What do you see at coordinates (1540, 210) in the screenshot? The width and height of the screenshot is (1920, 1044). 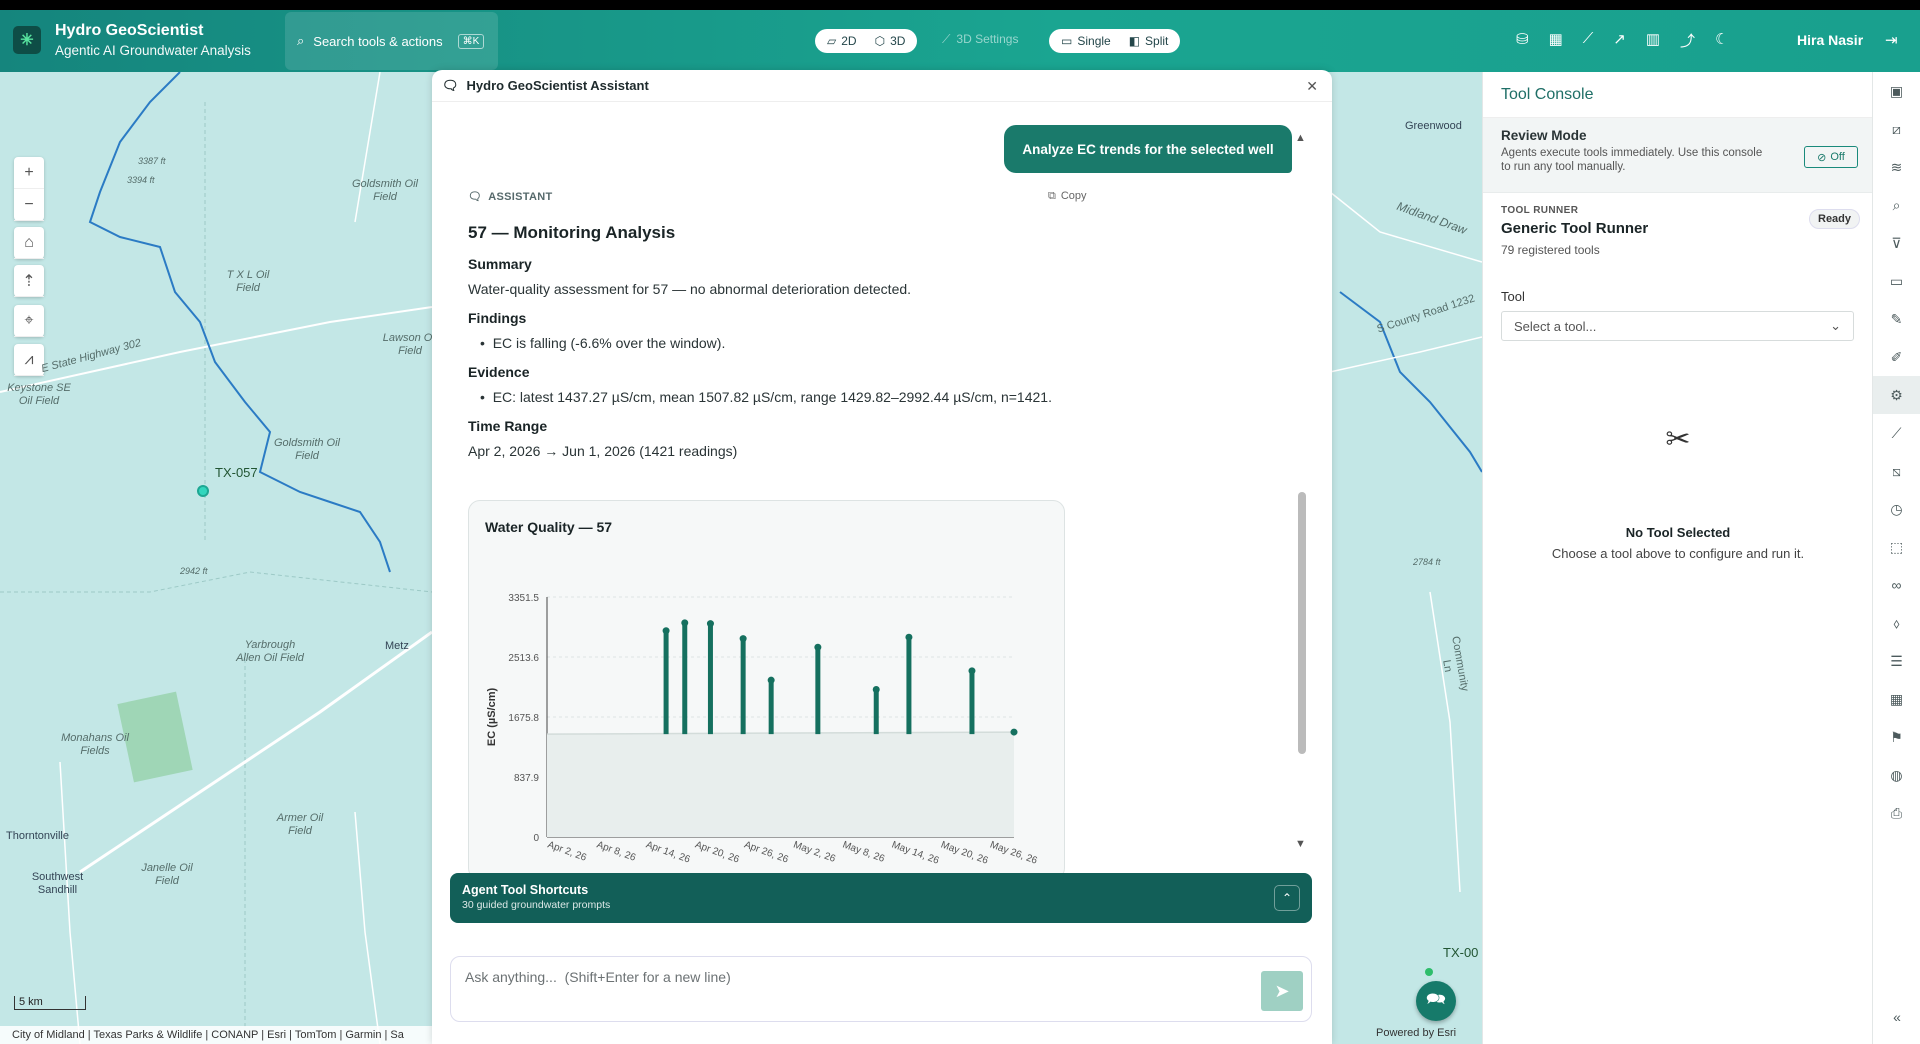 I see `runner-kicker: TOOL RUNNER` at bounding box center [1540, 210].